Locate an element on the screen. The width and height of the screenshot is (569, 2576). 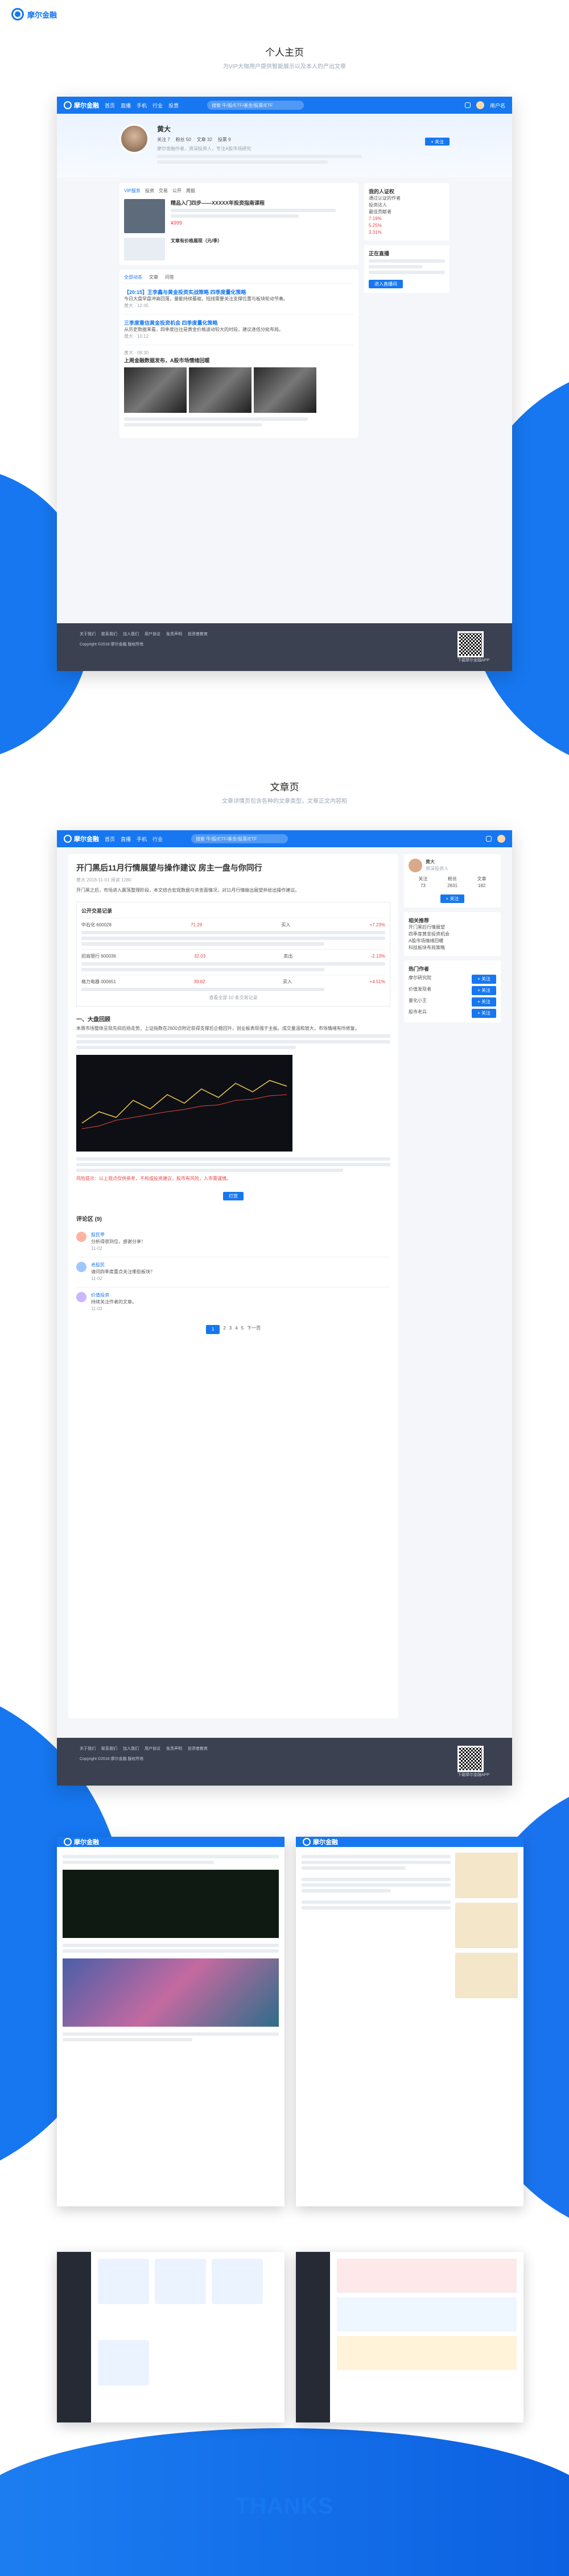
comment-user: 价值投资 is located at coordinates (240, 1295).